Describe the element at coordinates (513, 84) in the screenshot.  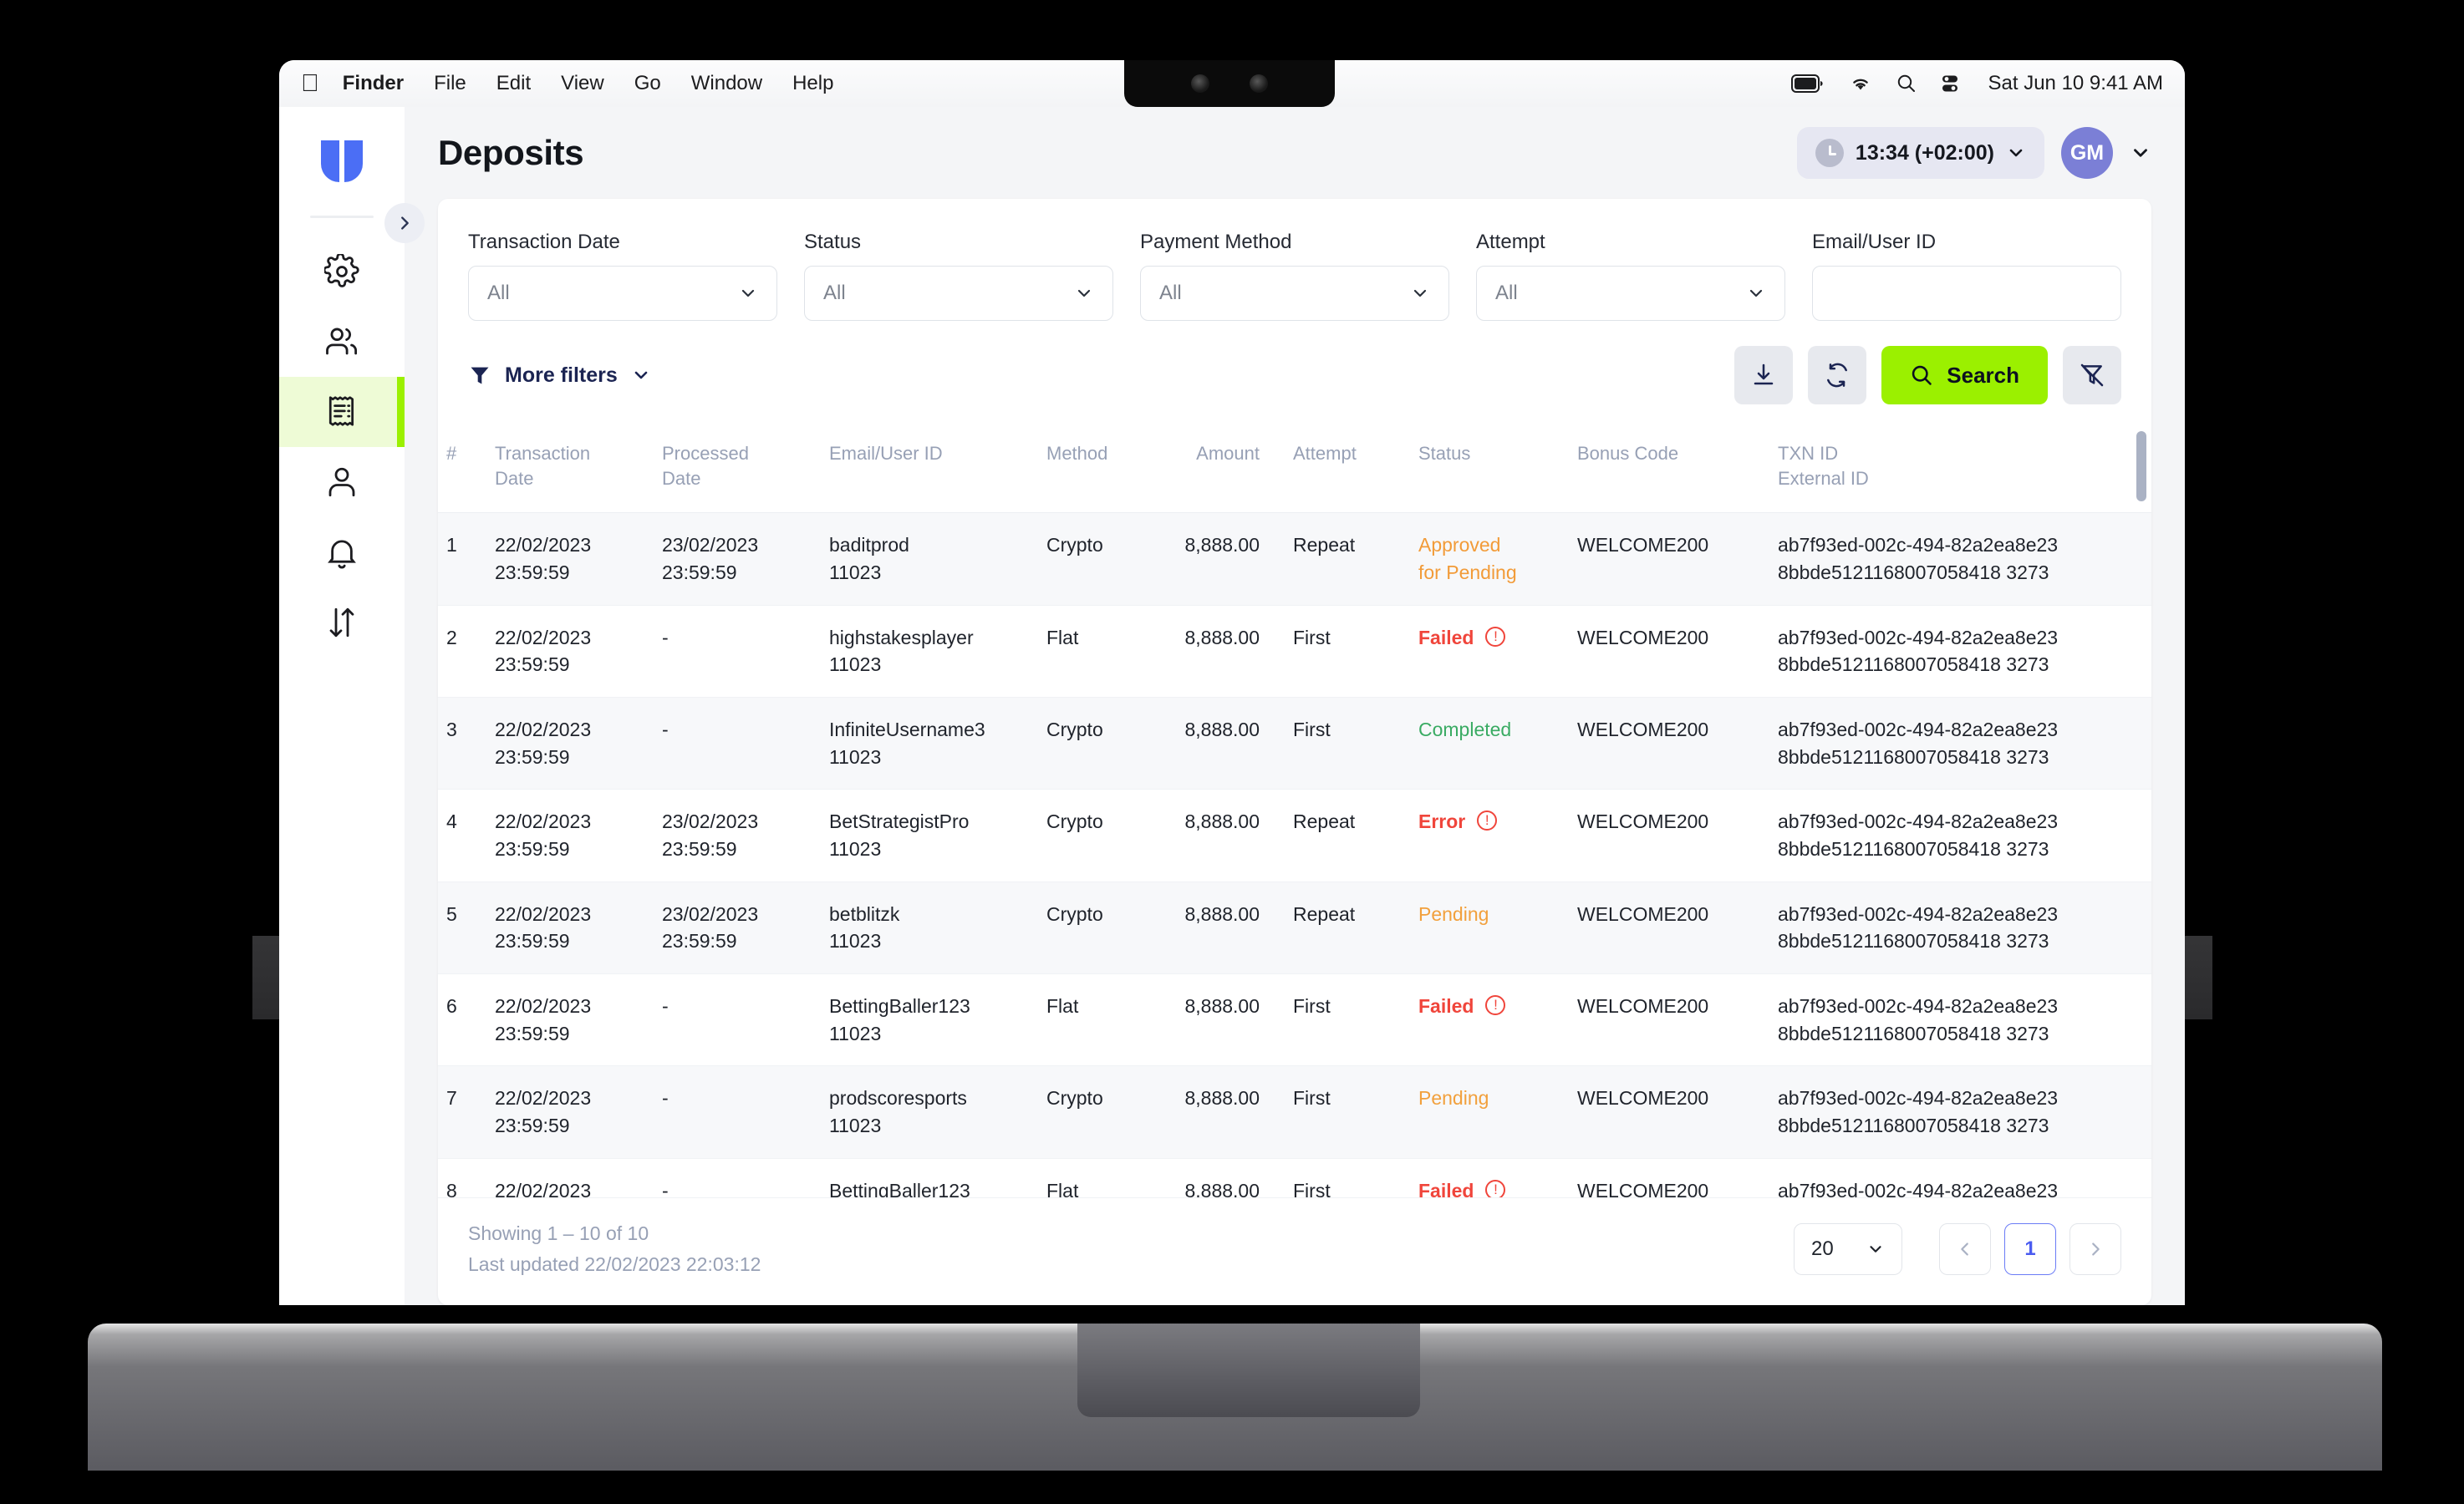
I see `menubar-item-edit: Edit` at that location.